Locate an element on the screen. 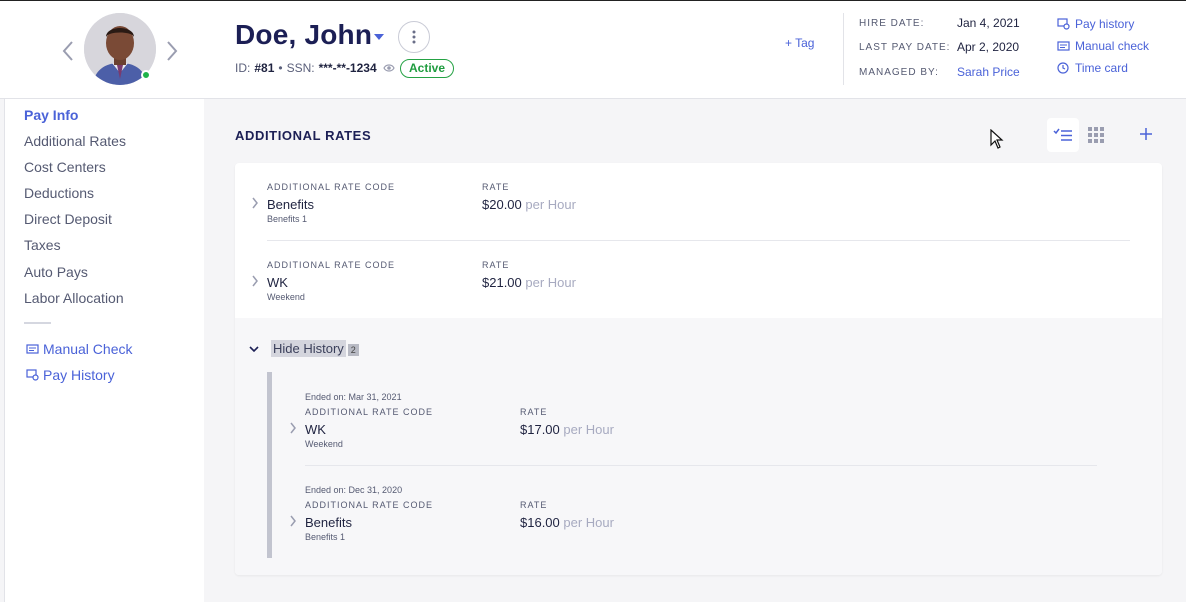 The height and width of the screenshot is (602, 1186). rate-value: $20.00 is located at coordinates (502, 204).